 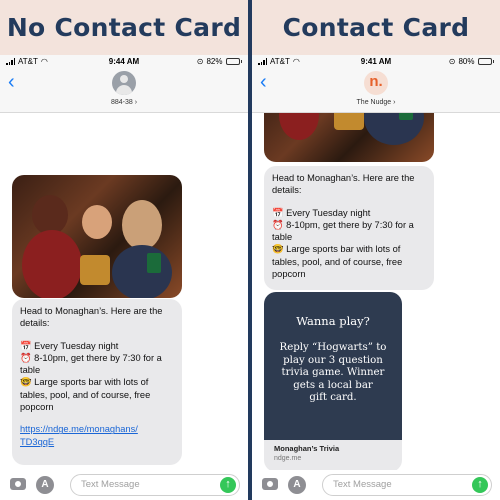 What do you see at coordinates (97, 442) in the screenshot?
I see `message-link: TD3qqE` at bounding box center [97, 442].